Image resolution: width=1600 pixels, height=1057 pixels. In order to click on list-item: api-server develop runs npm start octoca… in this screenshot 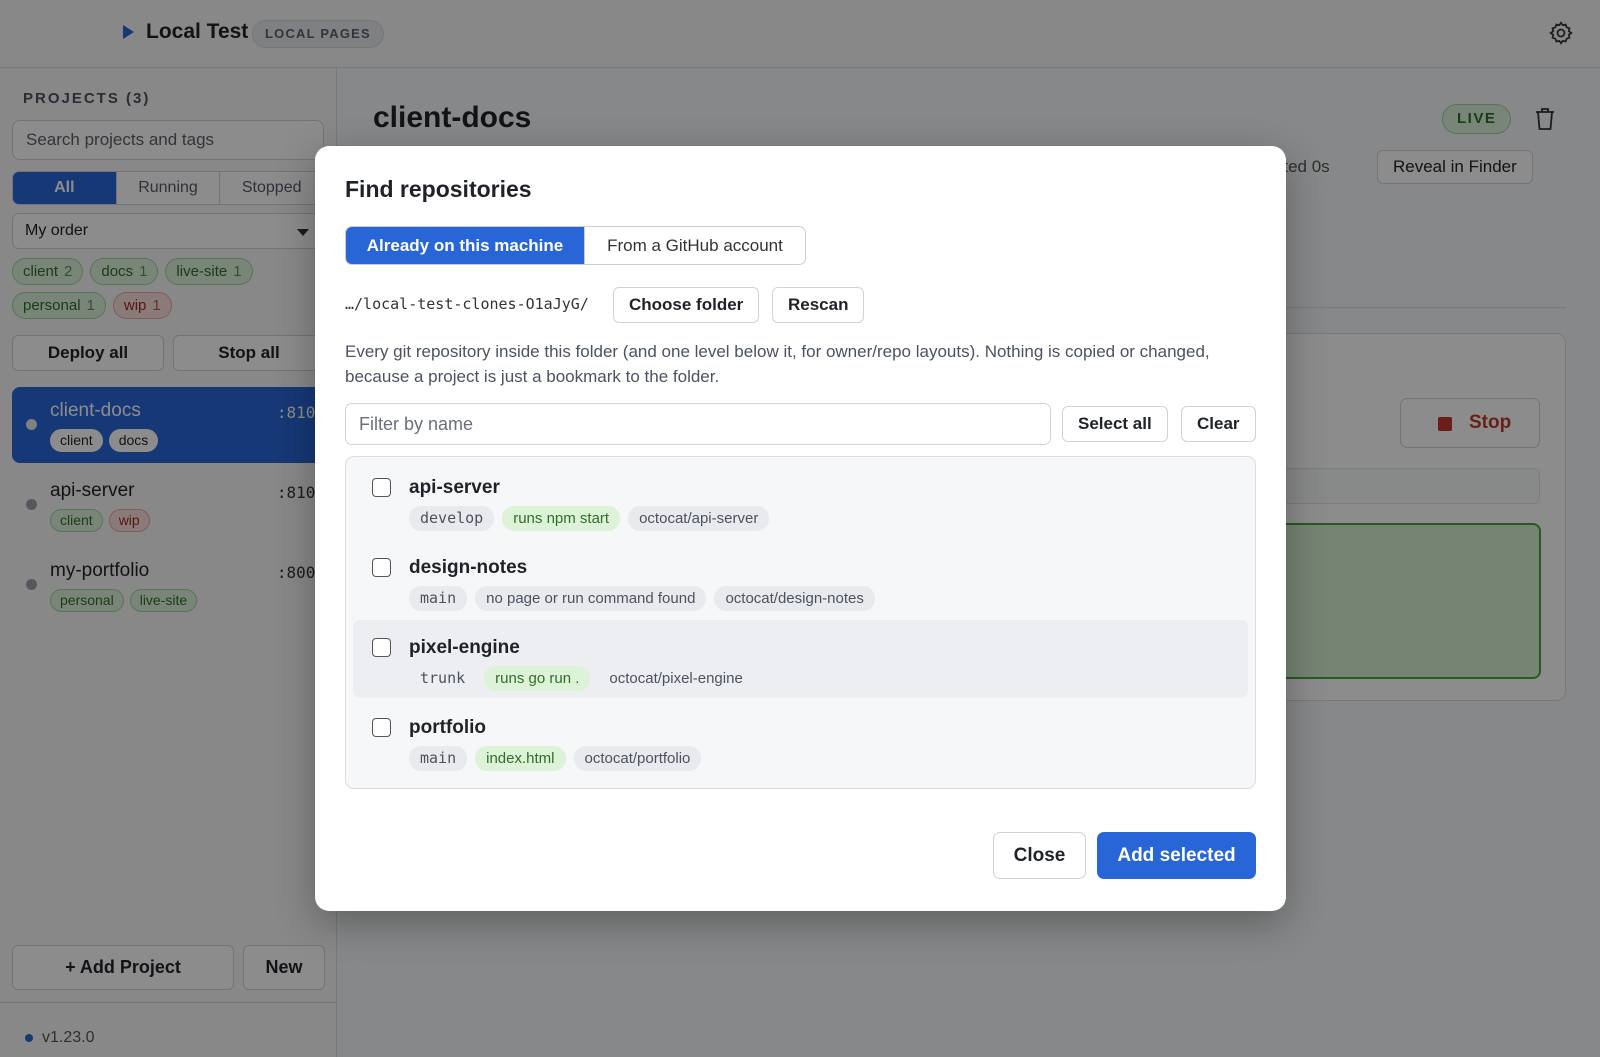, I will do `click(800, 499)`.